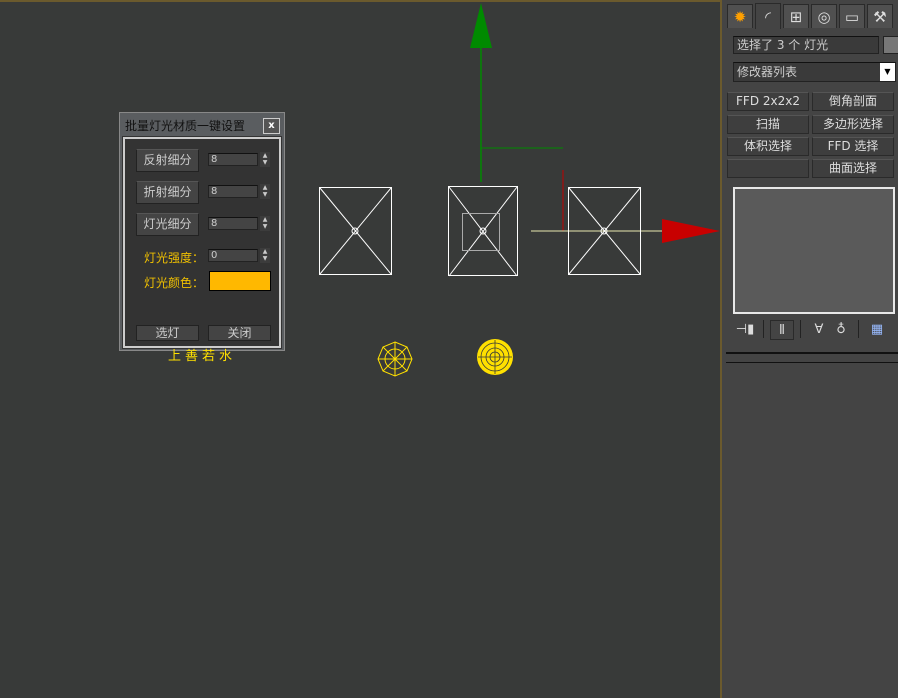 The height and width of the screenshot is (698, 898). I want to click on modifier-button-ffd222: FFD 2x2x2, so click(768, 101).